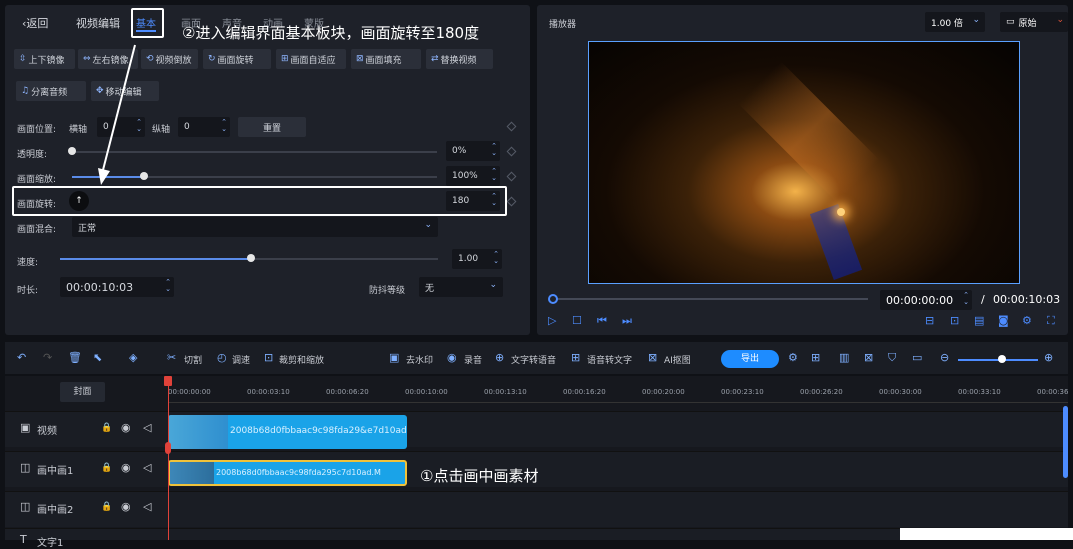  What do you see at coordinates (892, 358) in the screenshot?
I see `shield-icon: ⛉` at bounding box center [892, 358].